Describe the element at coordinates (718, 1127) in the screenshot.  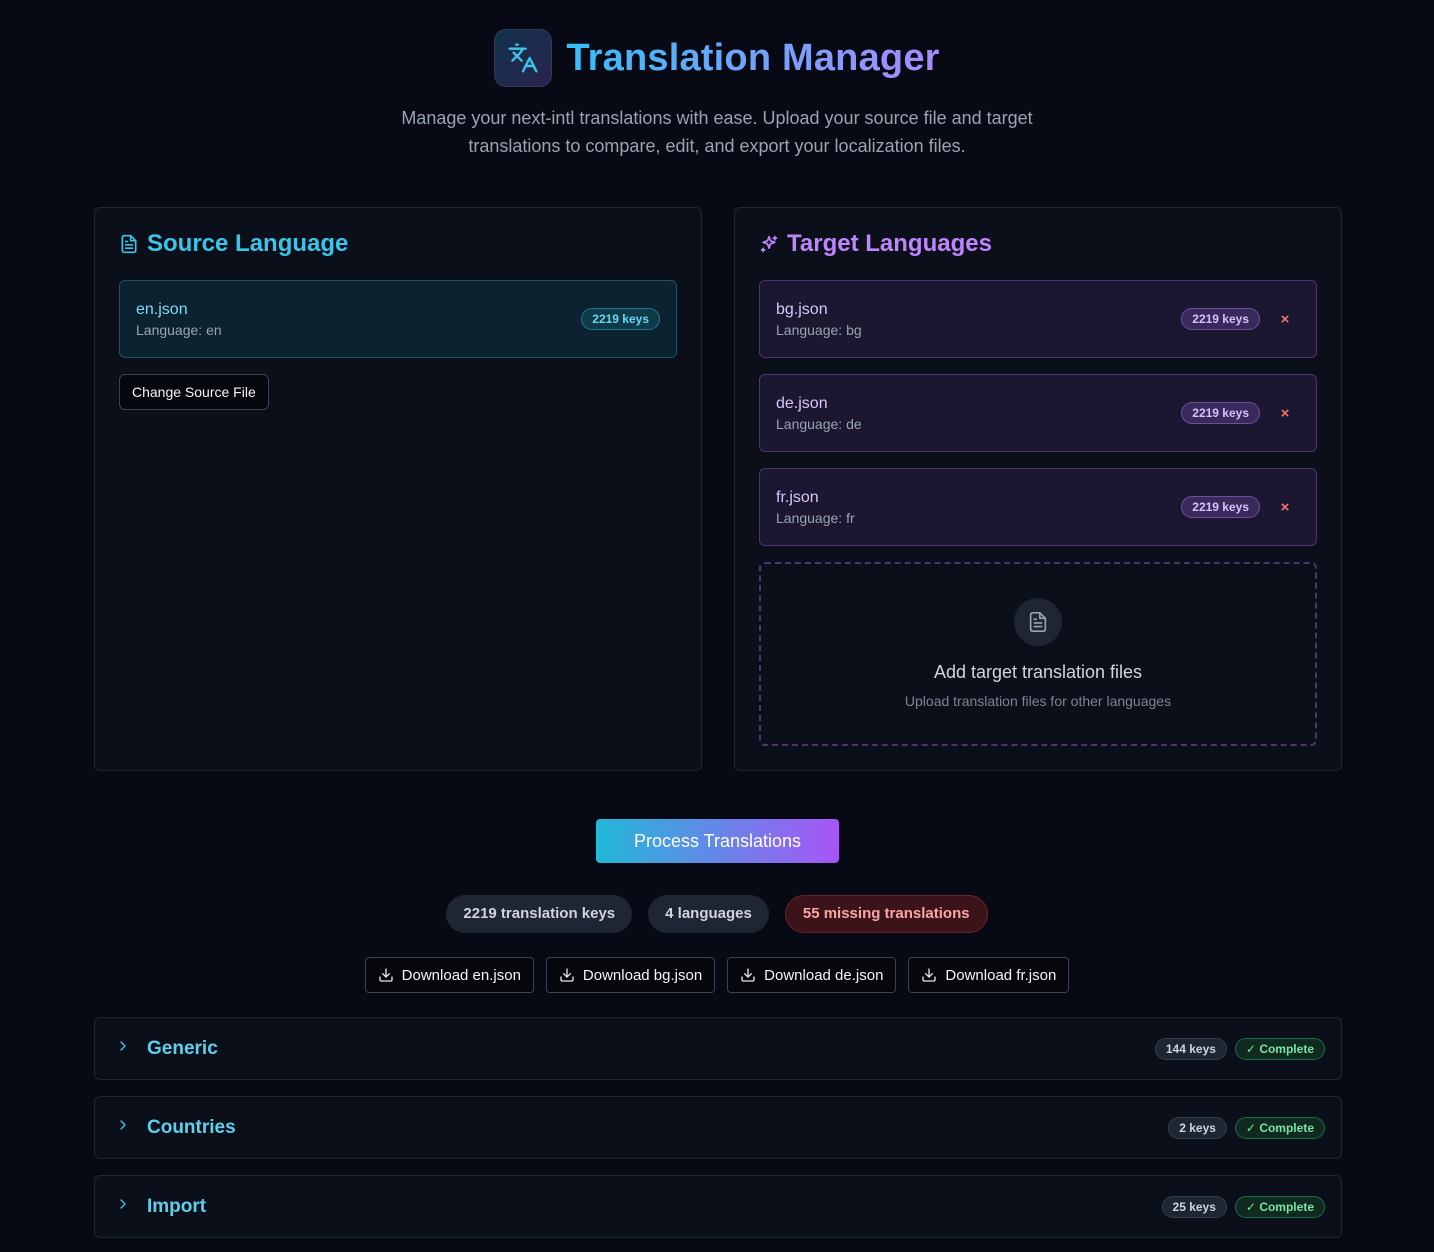
I see `section-countries: Countries 2 keys ✓ Complete` at that location.